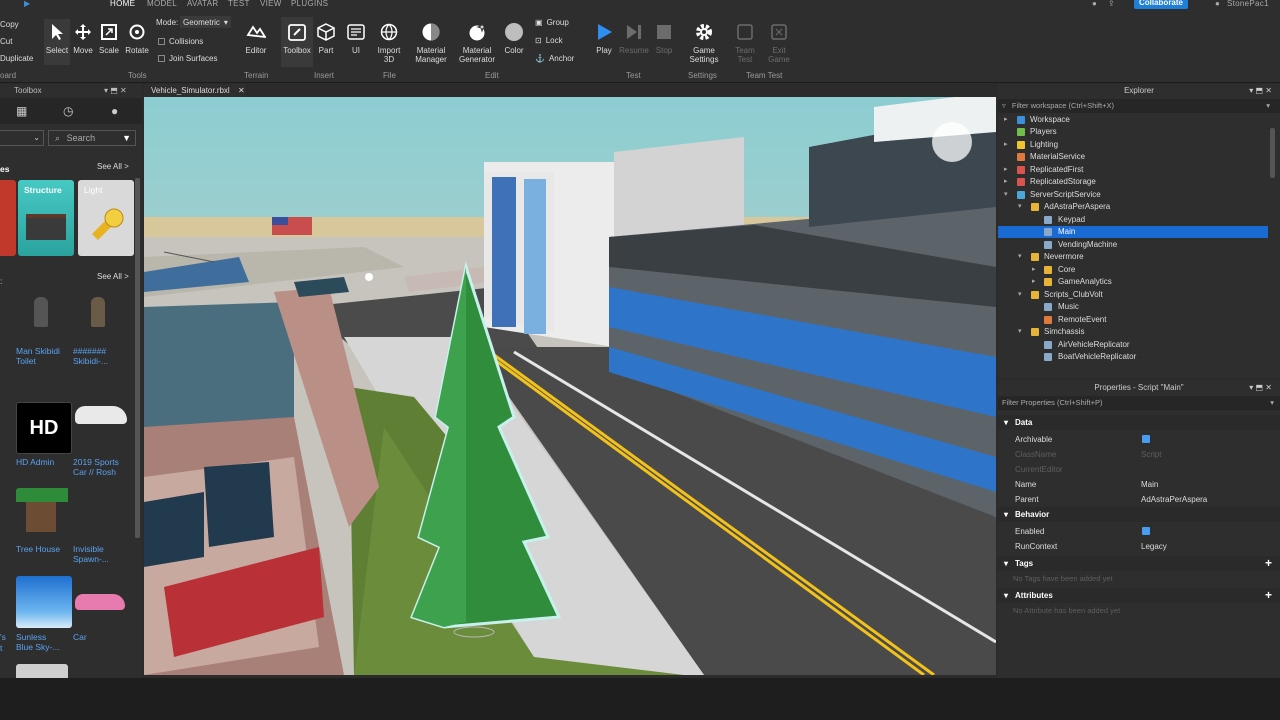 The width and height of the screenshot is (1280, 720). What do you see at coordinates (44, 602) in the screenshot?
I see `asset-sunless-sky` at bounding box center [44, 602].